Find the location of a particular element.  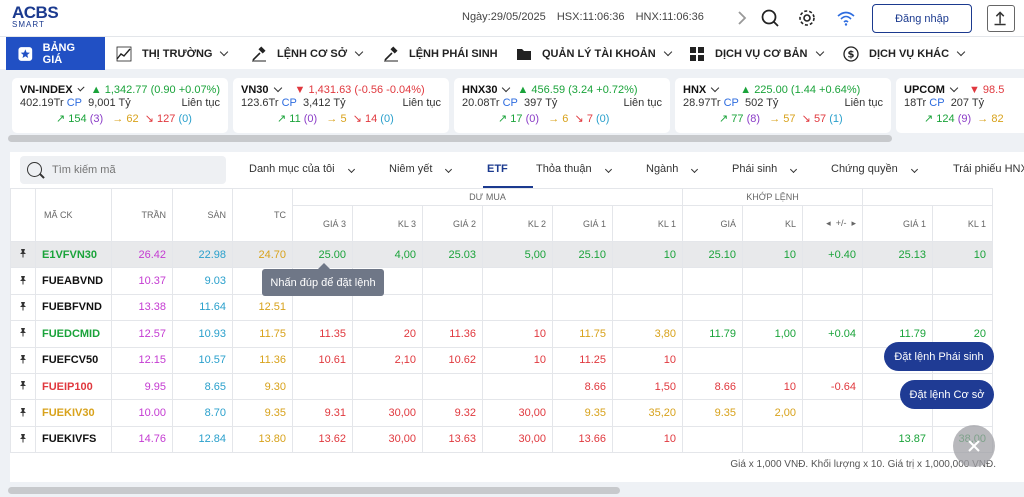

price-cell: 22.98 is located at coordinates (202, 254).